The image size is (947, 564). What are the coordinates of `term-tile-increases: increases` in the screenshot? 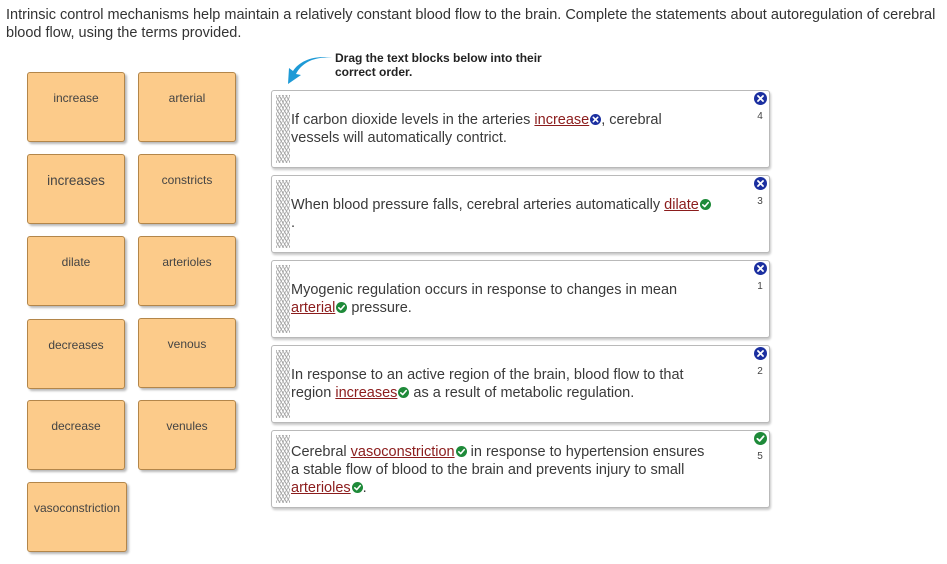 It's located at (76, 189).